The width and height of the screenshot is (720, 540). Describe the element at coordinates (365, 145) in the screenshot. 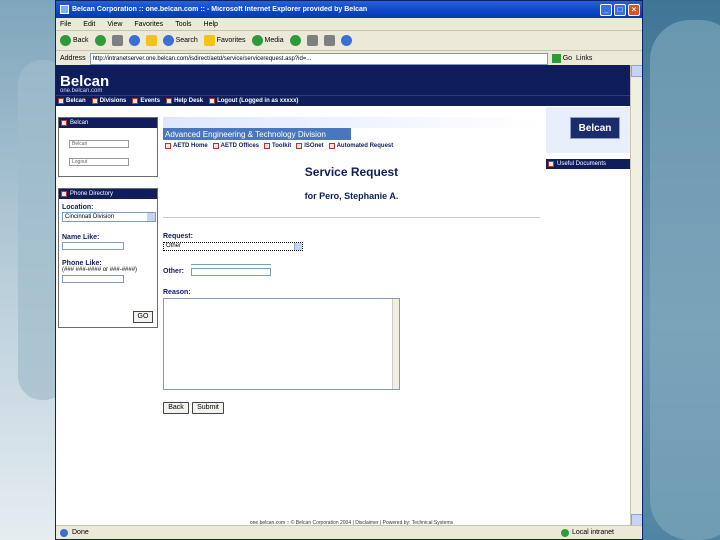

I see `link-label: Automated Request` at that location.